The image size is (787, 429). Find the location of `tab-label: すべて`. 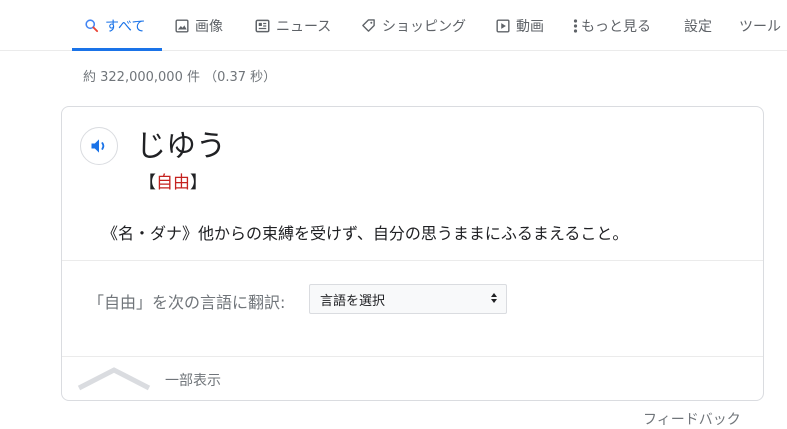

tab-label: すべて is located at coordinates (125, 26).